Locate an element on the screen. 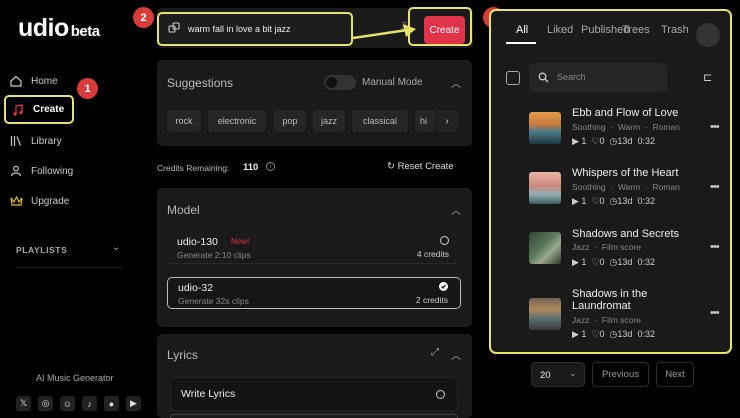 The height and width of the screenshot is (418, 740). lock-icon: ⎍ is located at coordinates (404, 26).